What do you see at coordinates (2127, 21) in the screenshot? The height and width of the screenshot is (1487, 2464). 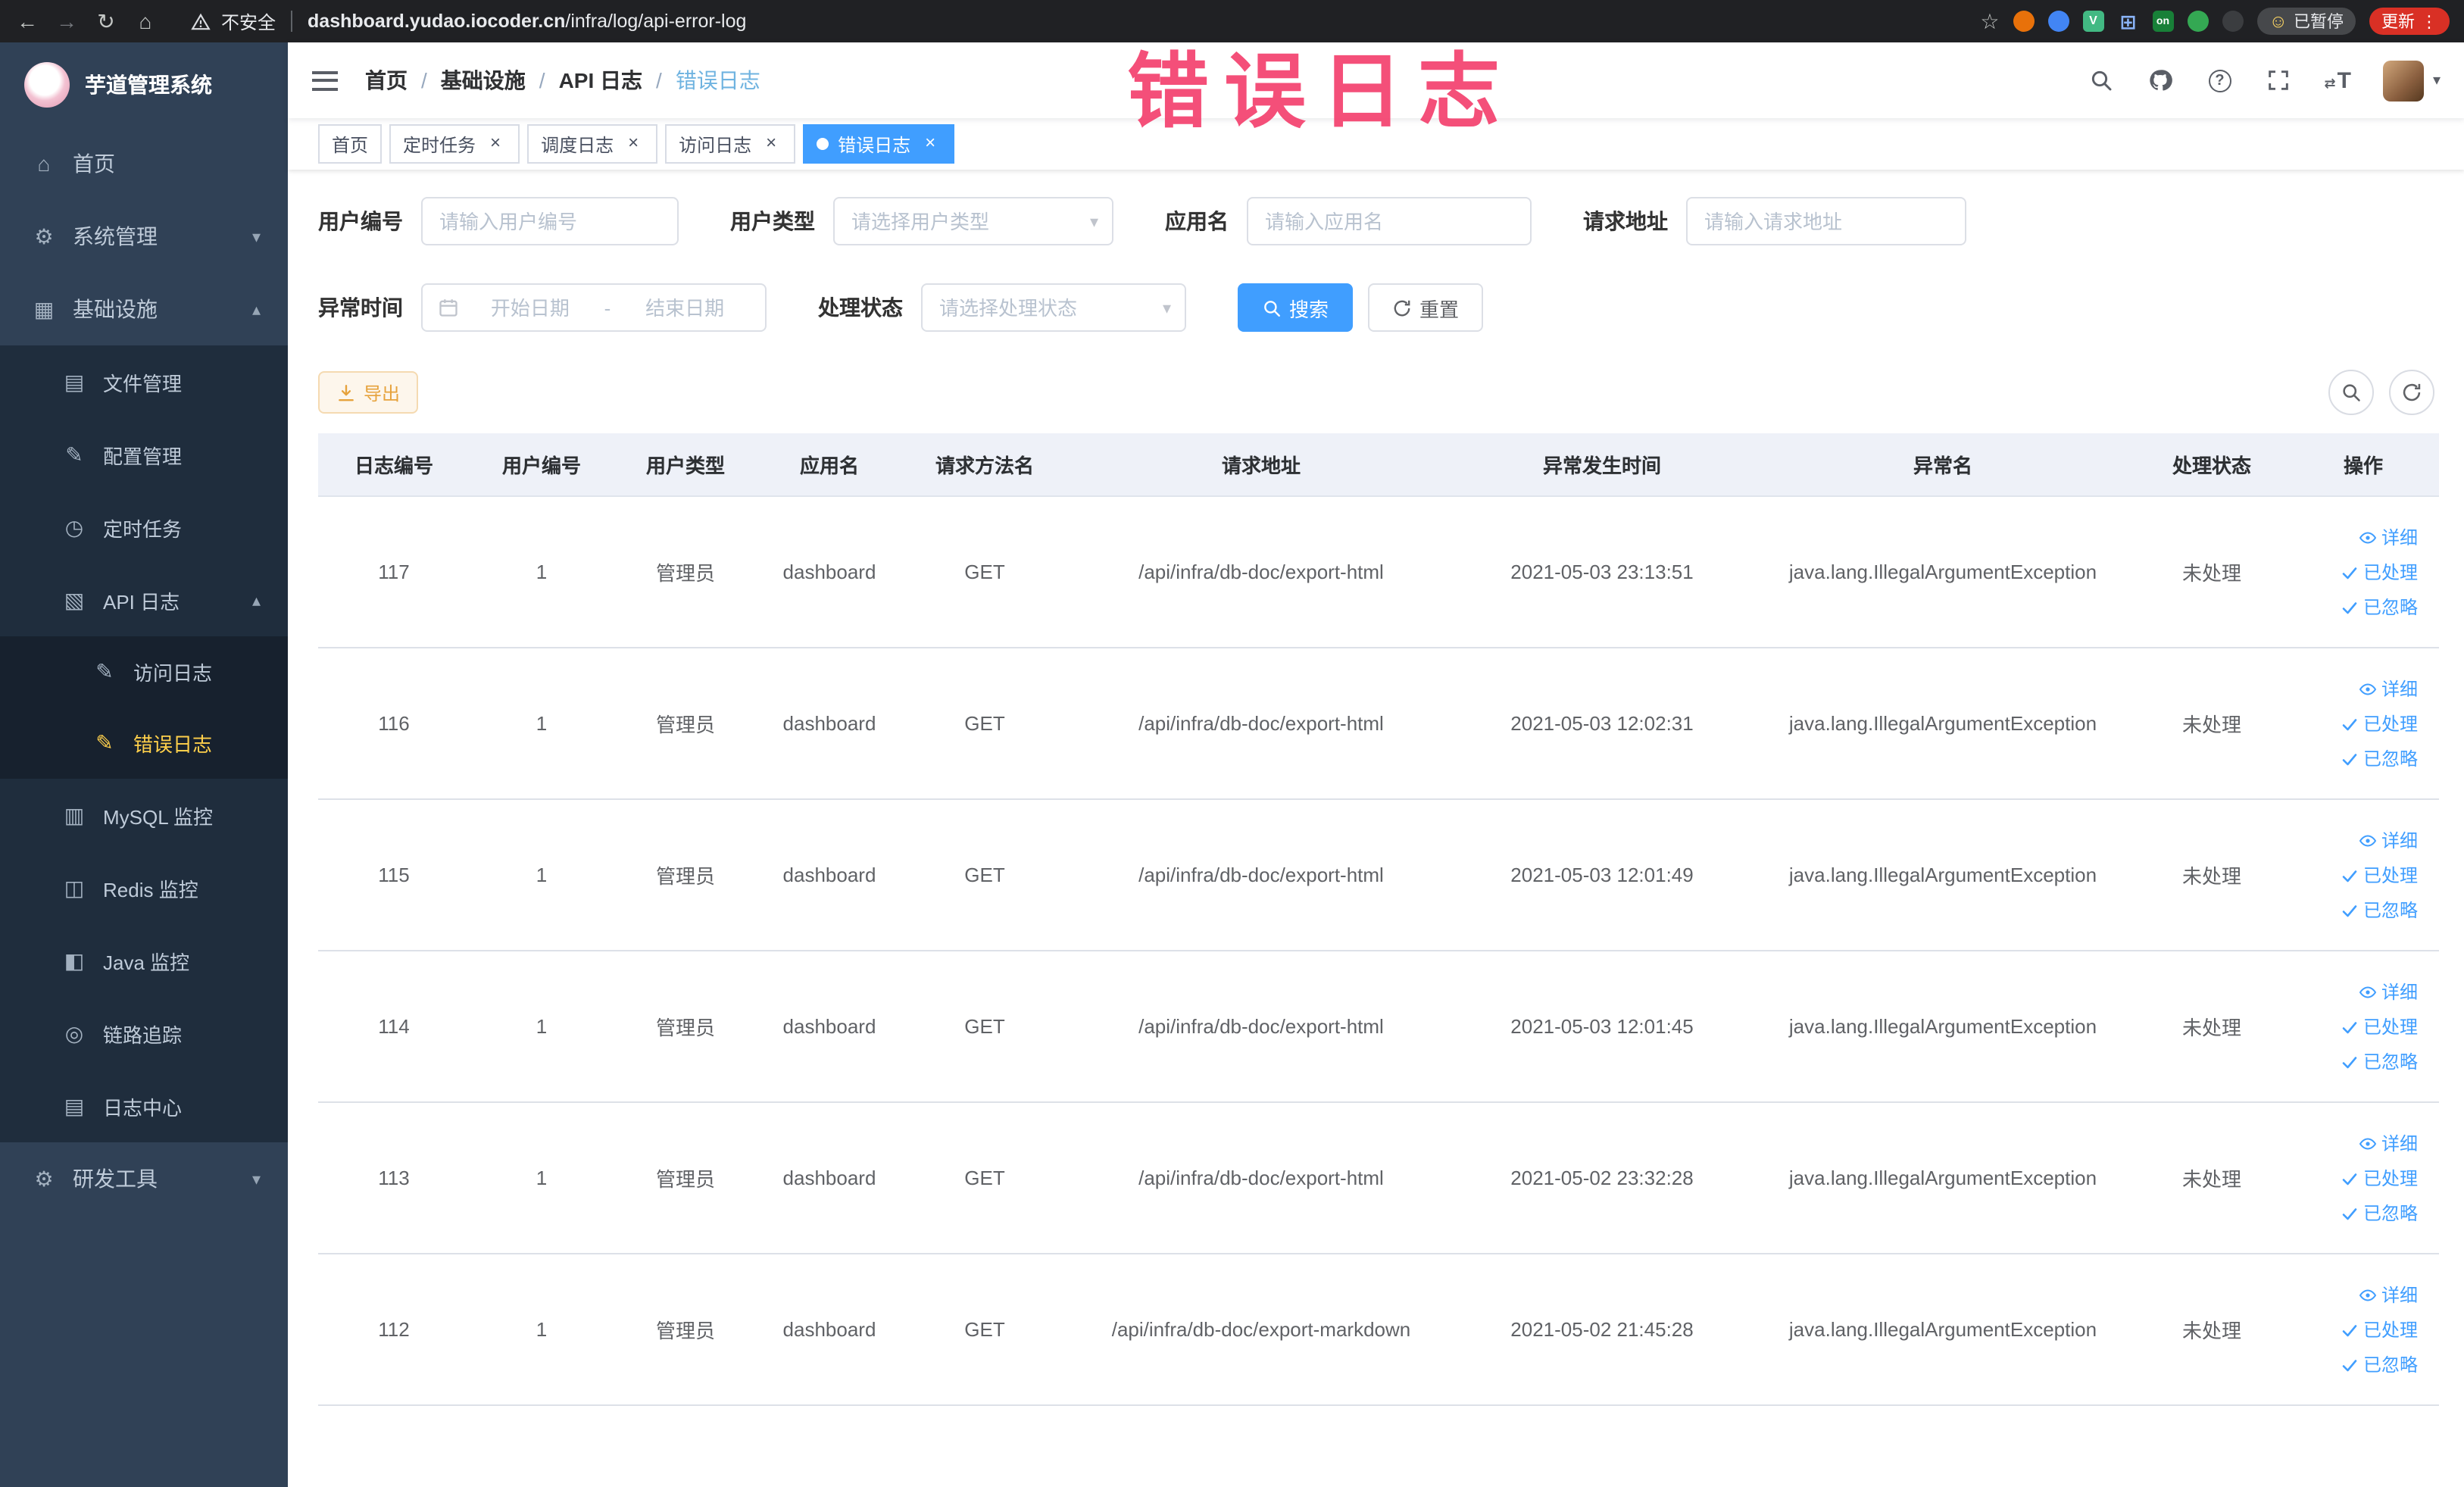 I see `extension-grid-icon: ⊞` at bounding box center [2127, 21].